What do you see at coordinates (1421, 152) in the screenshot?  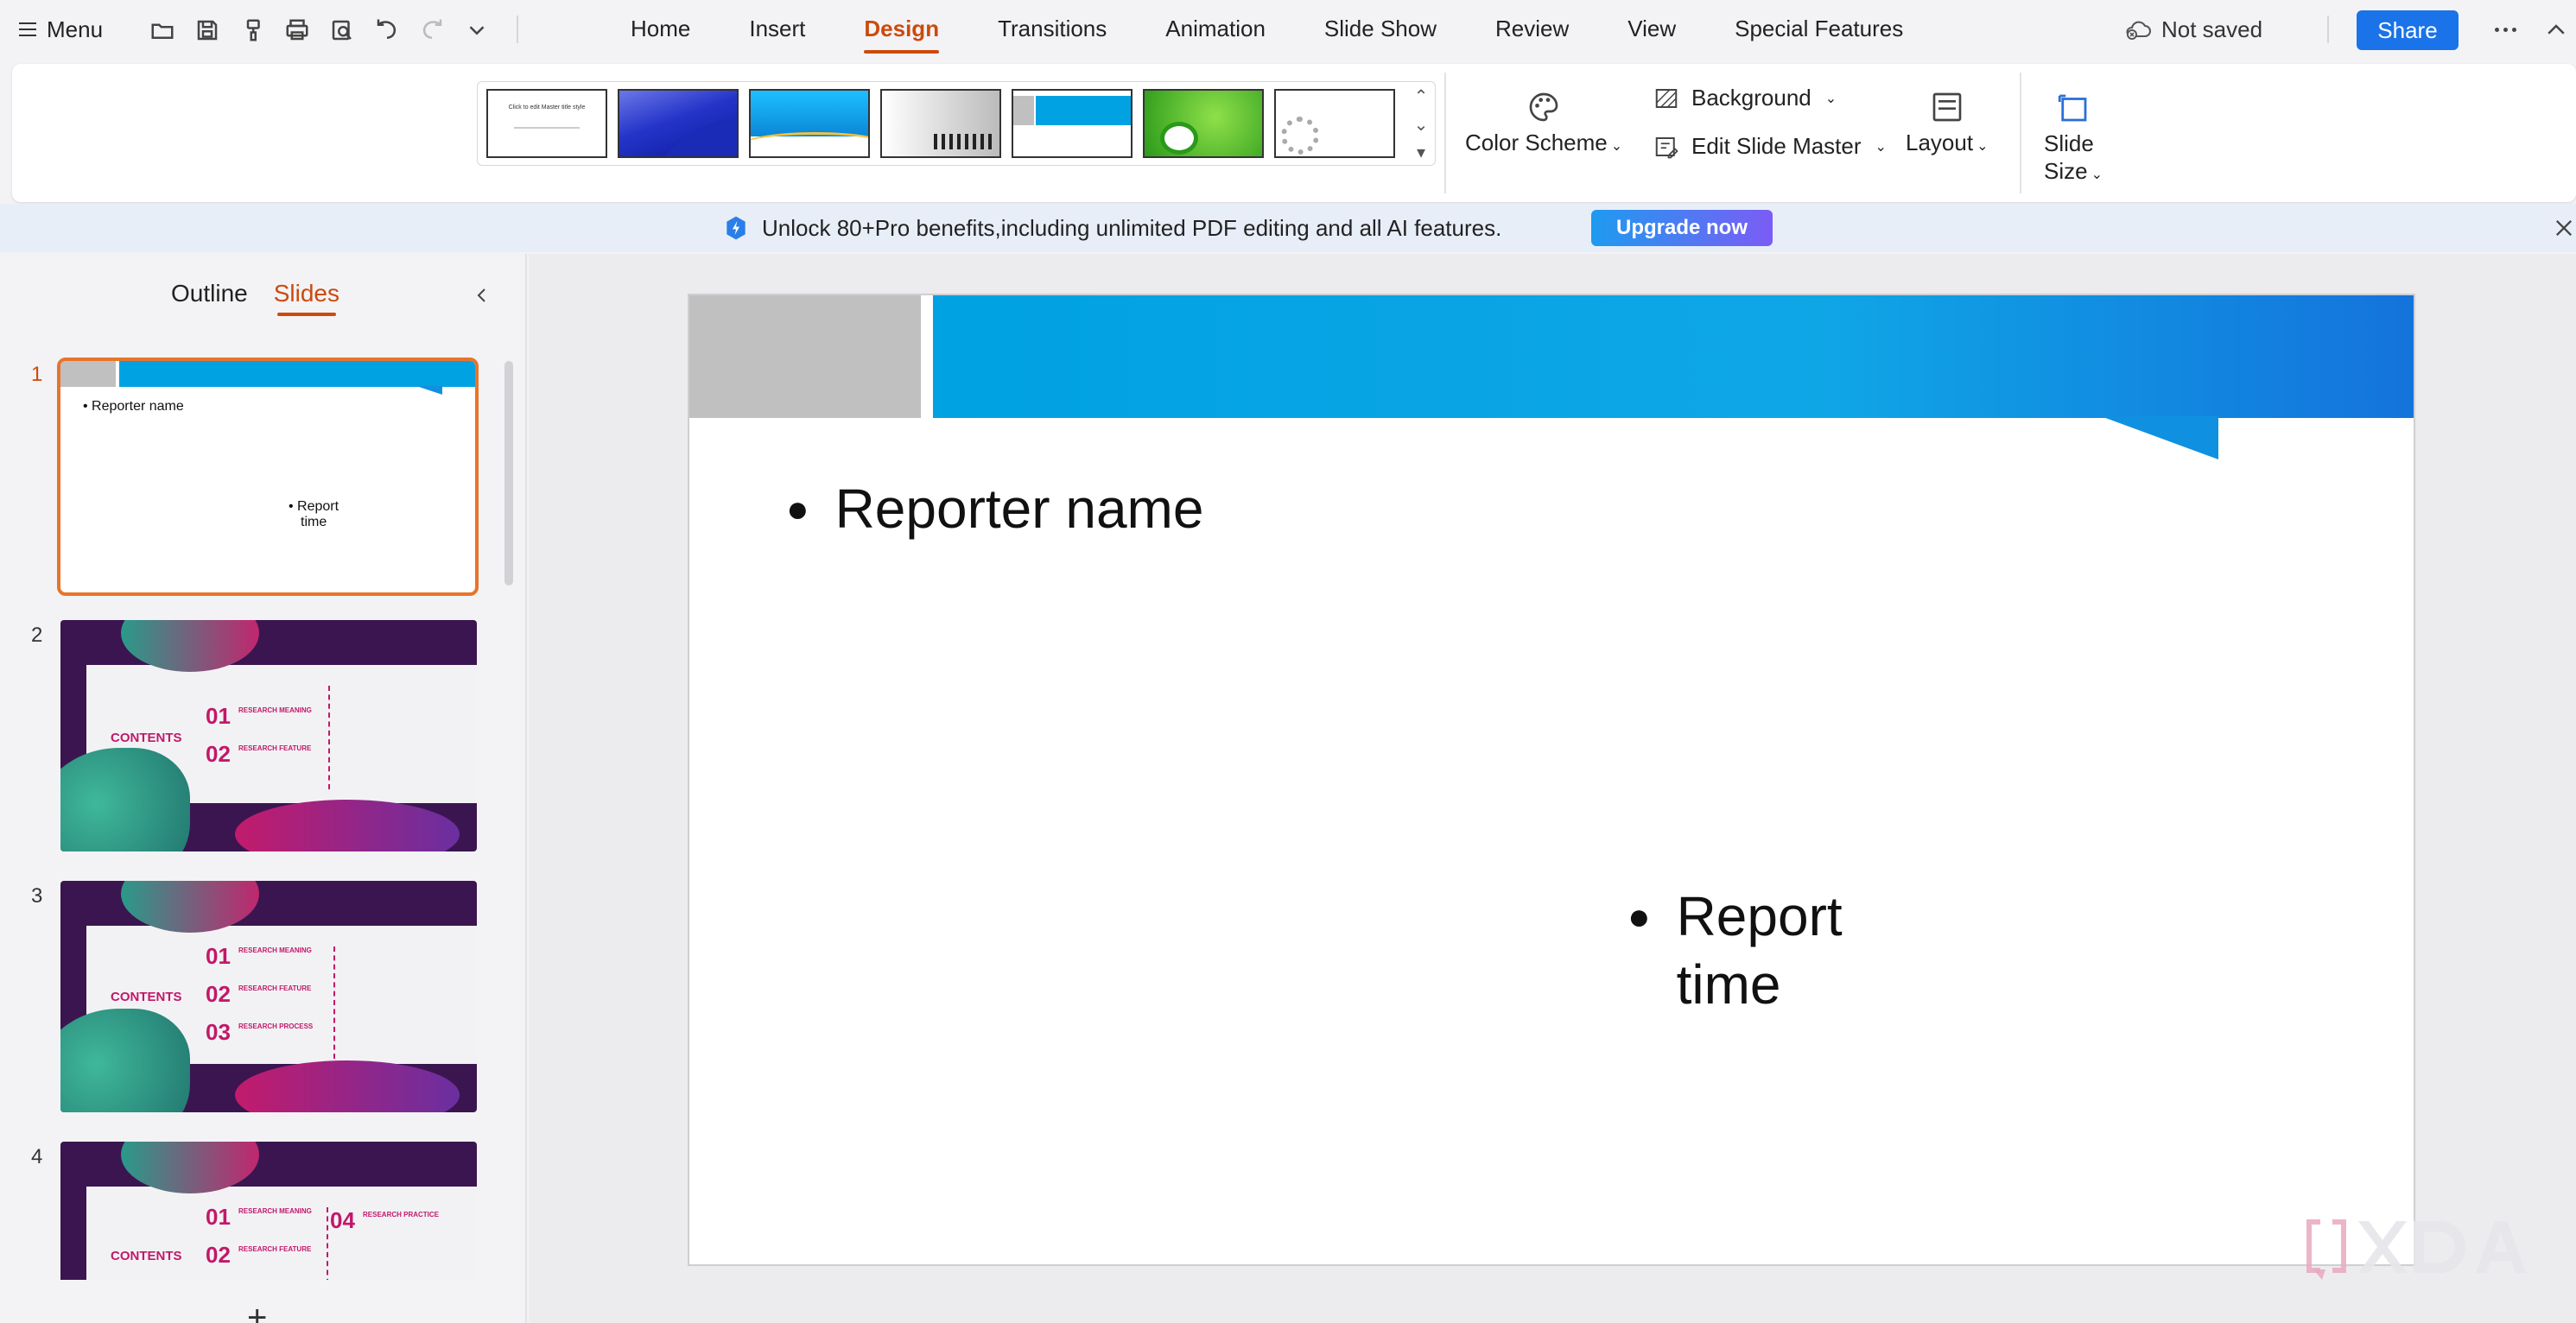 I see `gallery-expand-icon: ▾` at bounding box center [1421, 152].